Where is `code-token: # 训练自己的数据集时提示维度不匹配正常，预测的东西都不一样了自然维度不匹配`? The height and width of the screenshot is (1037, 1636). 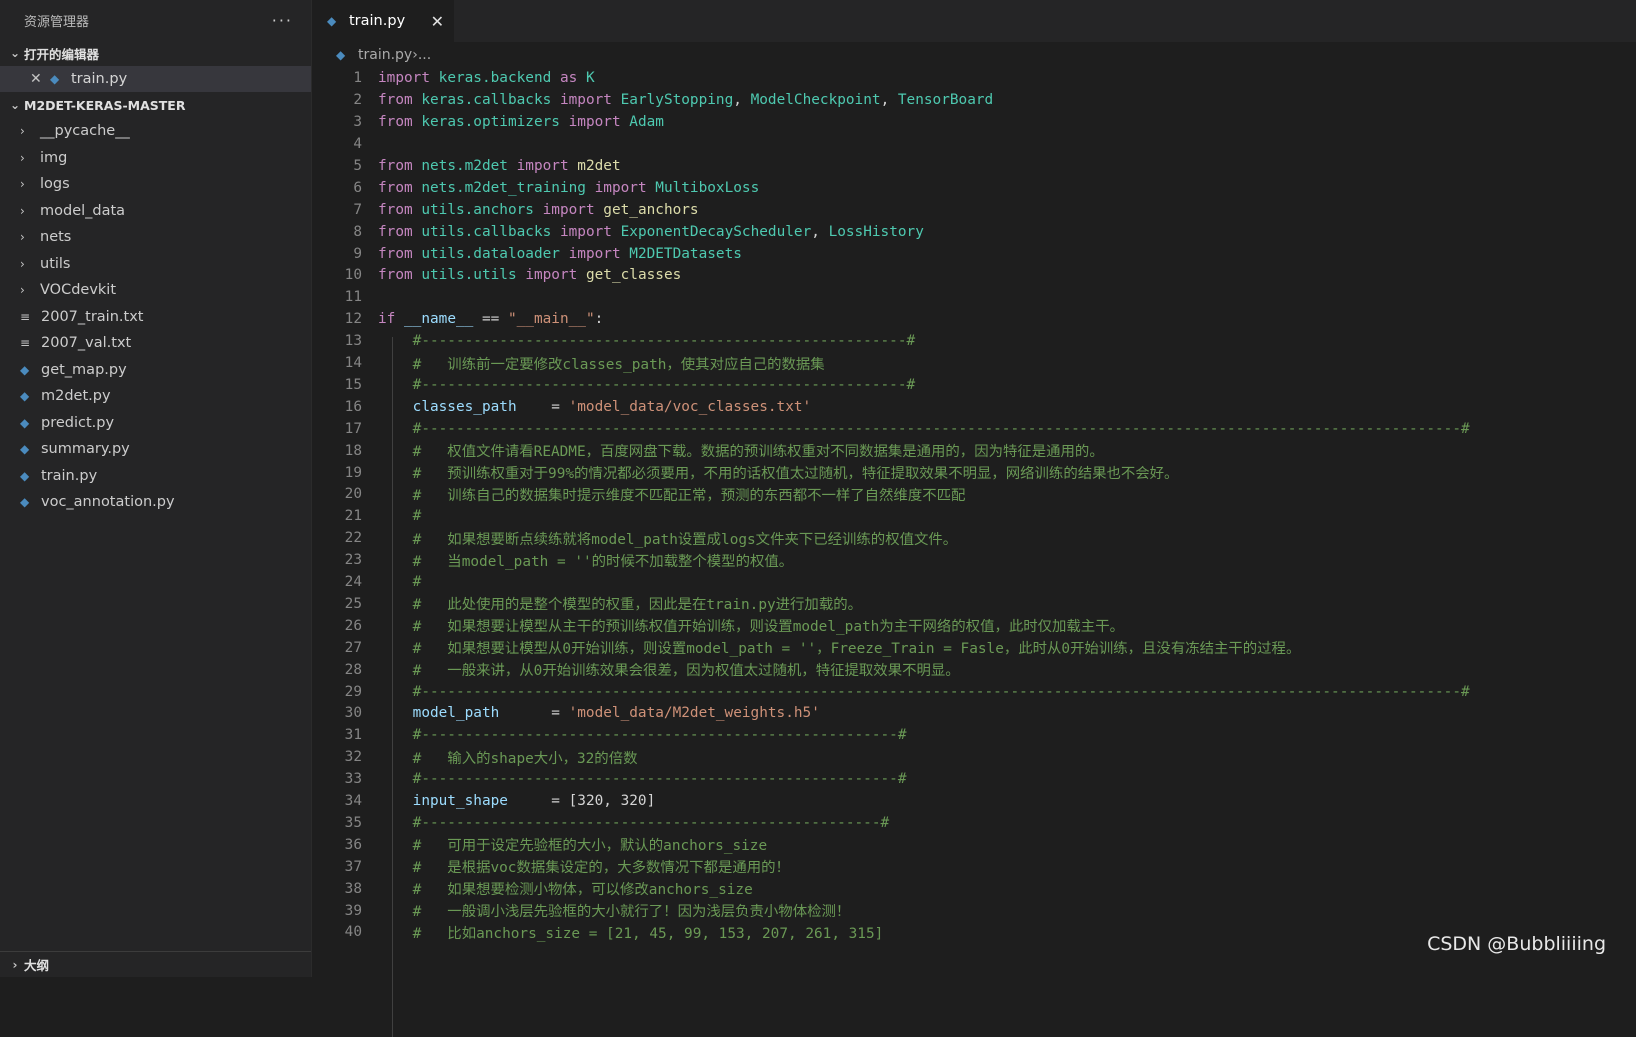
code-token: # 训练自己的数据集时提示维度不匹配正常，预测的东西都不一样了自然维度不匹配 is located at coordinates (689, 495).